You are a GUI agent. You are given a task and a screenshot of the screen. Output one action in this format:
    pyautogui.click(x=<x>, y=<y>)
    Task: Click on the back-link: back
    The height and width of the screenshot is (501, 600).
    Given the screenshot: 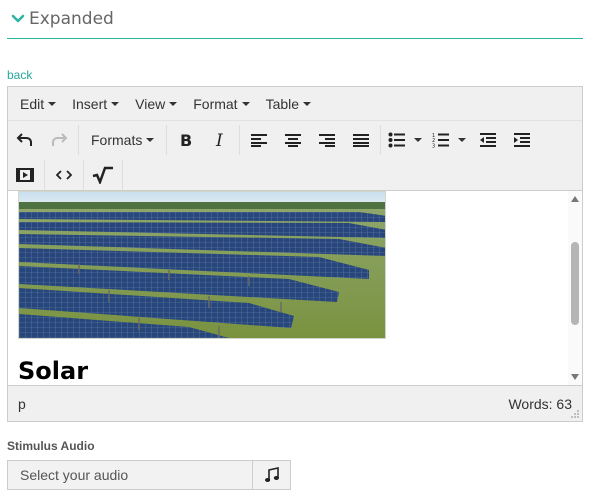 What is the action you would take?
    pyautogui.click(x=19, y=75)
    